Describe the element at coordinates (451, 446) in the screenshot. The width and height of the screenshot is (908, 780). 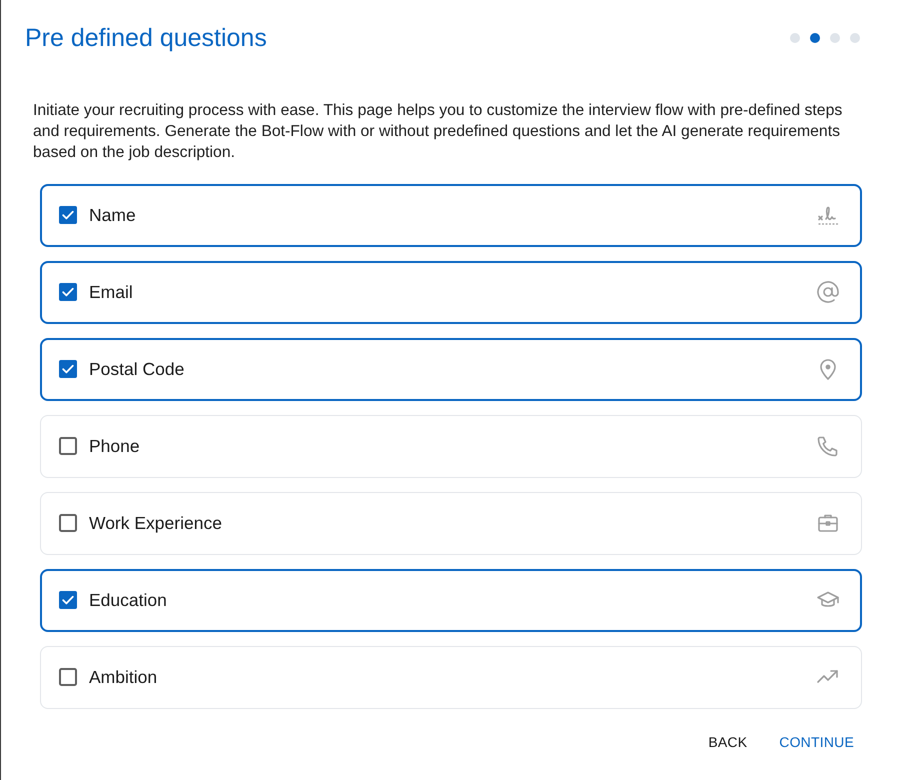
I see `question-option: Phone` at that location.